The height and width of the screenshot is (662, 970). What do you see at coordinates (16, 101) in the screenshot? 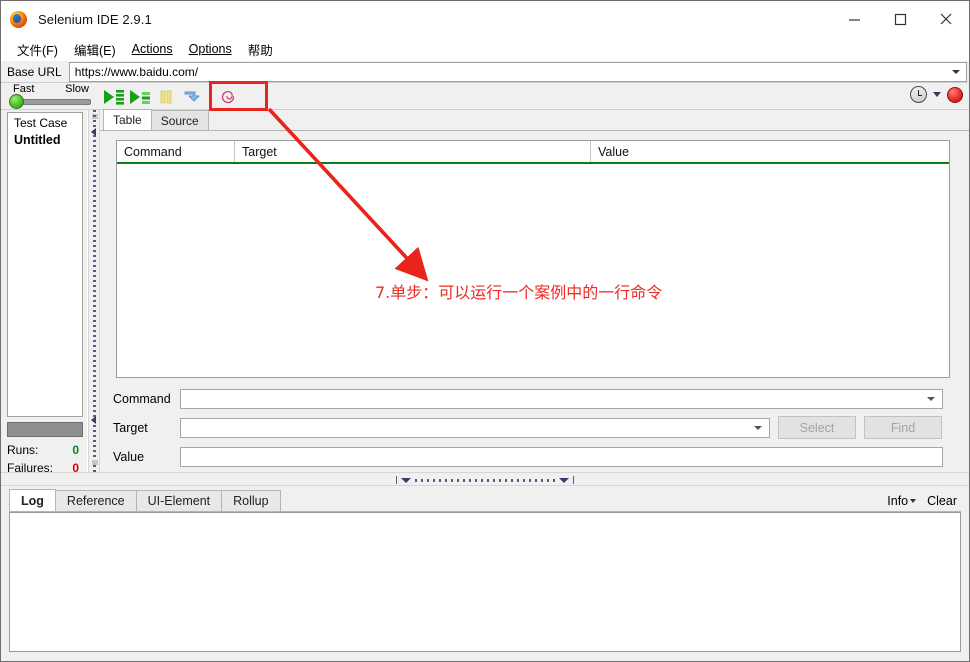
I see `speed-slider-knob` at bounding box center [16, 101].